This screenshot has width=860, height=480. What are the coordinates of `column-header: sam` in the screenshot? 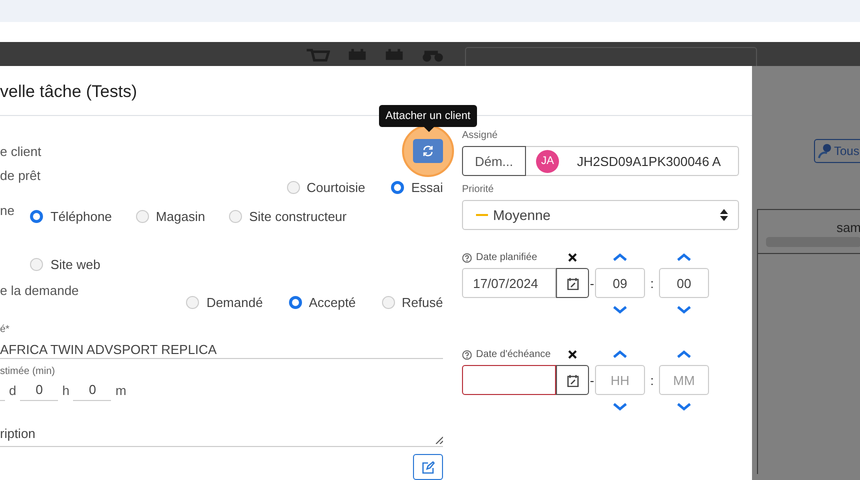 It's located at (848, 227).